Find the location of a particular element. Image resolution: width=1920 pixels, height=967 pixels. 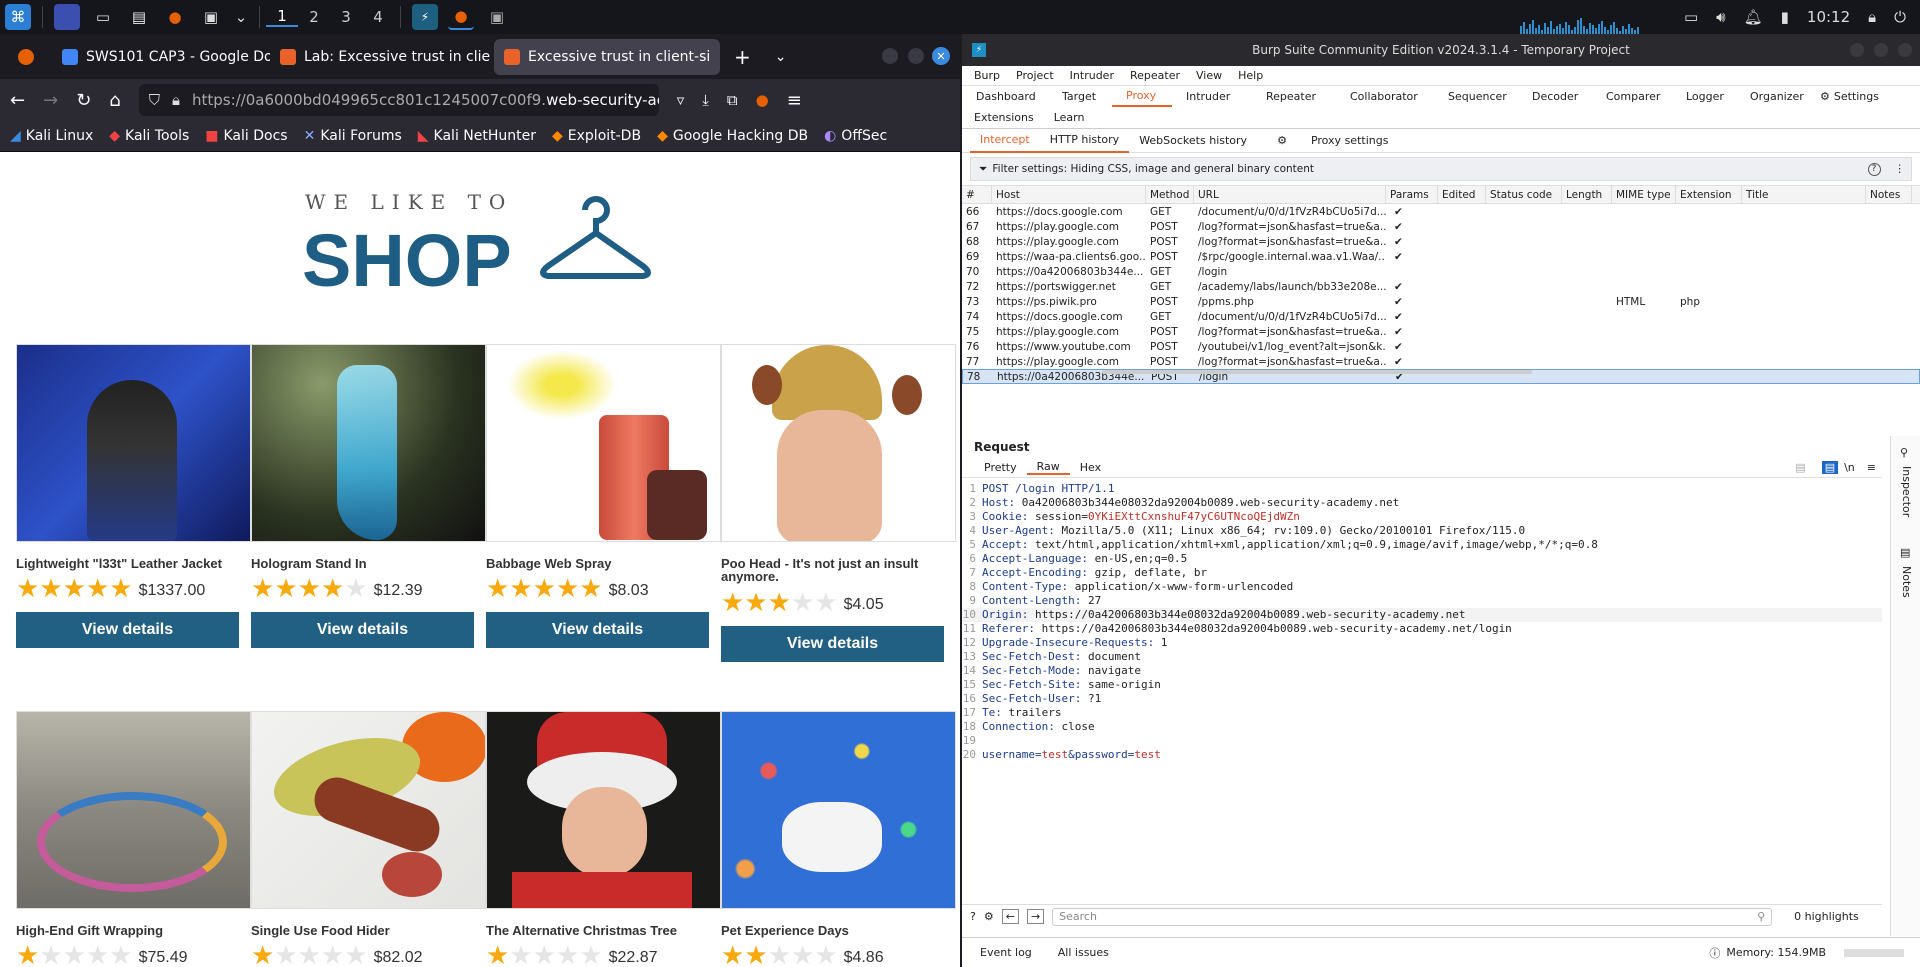

help-icon: ? is located at coordinates (973, 916).